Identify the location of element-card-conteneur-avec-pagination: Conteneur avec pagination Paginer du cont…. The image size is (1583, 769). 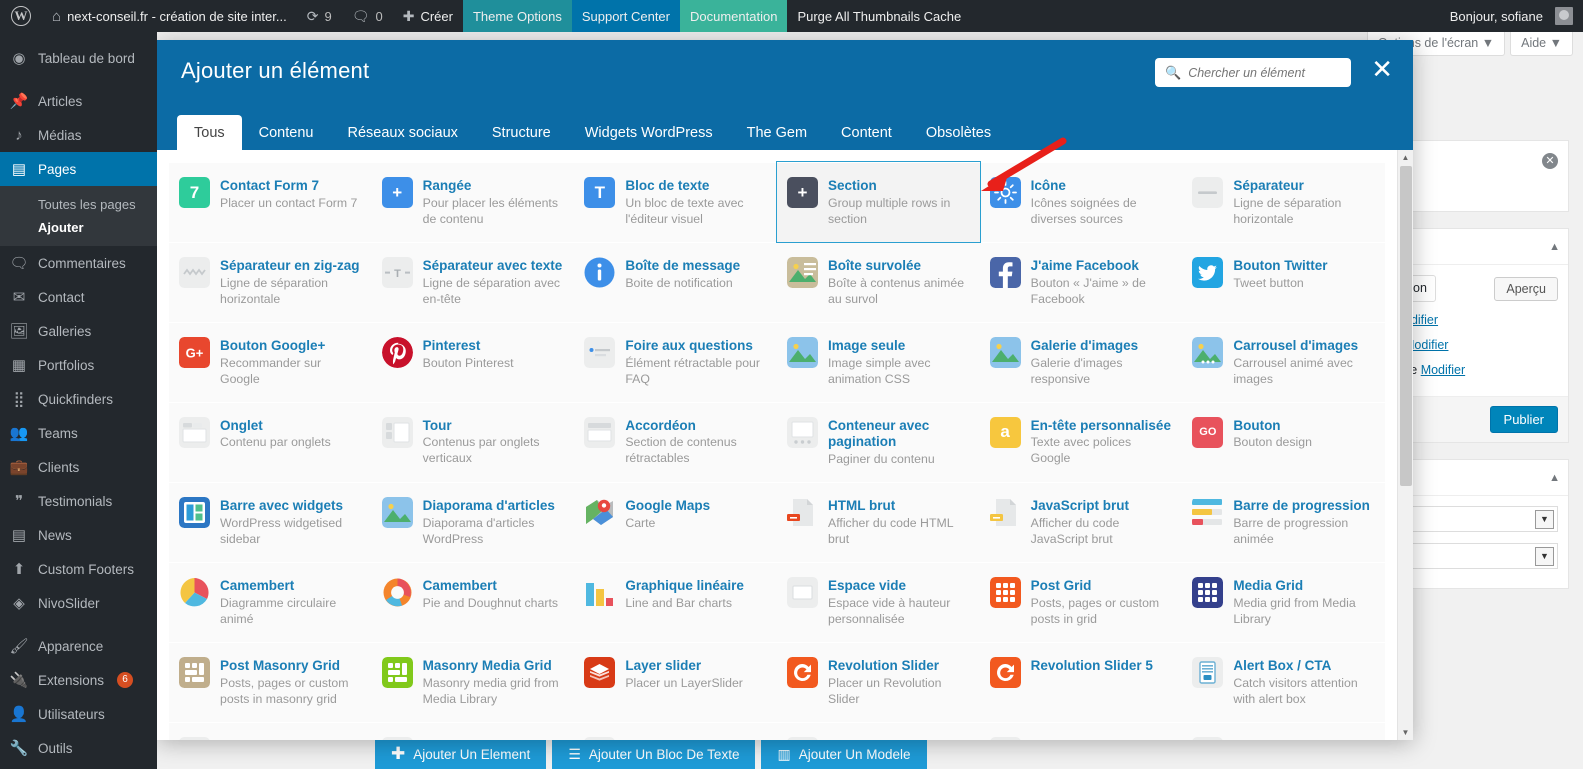
(878, 442).